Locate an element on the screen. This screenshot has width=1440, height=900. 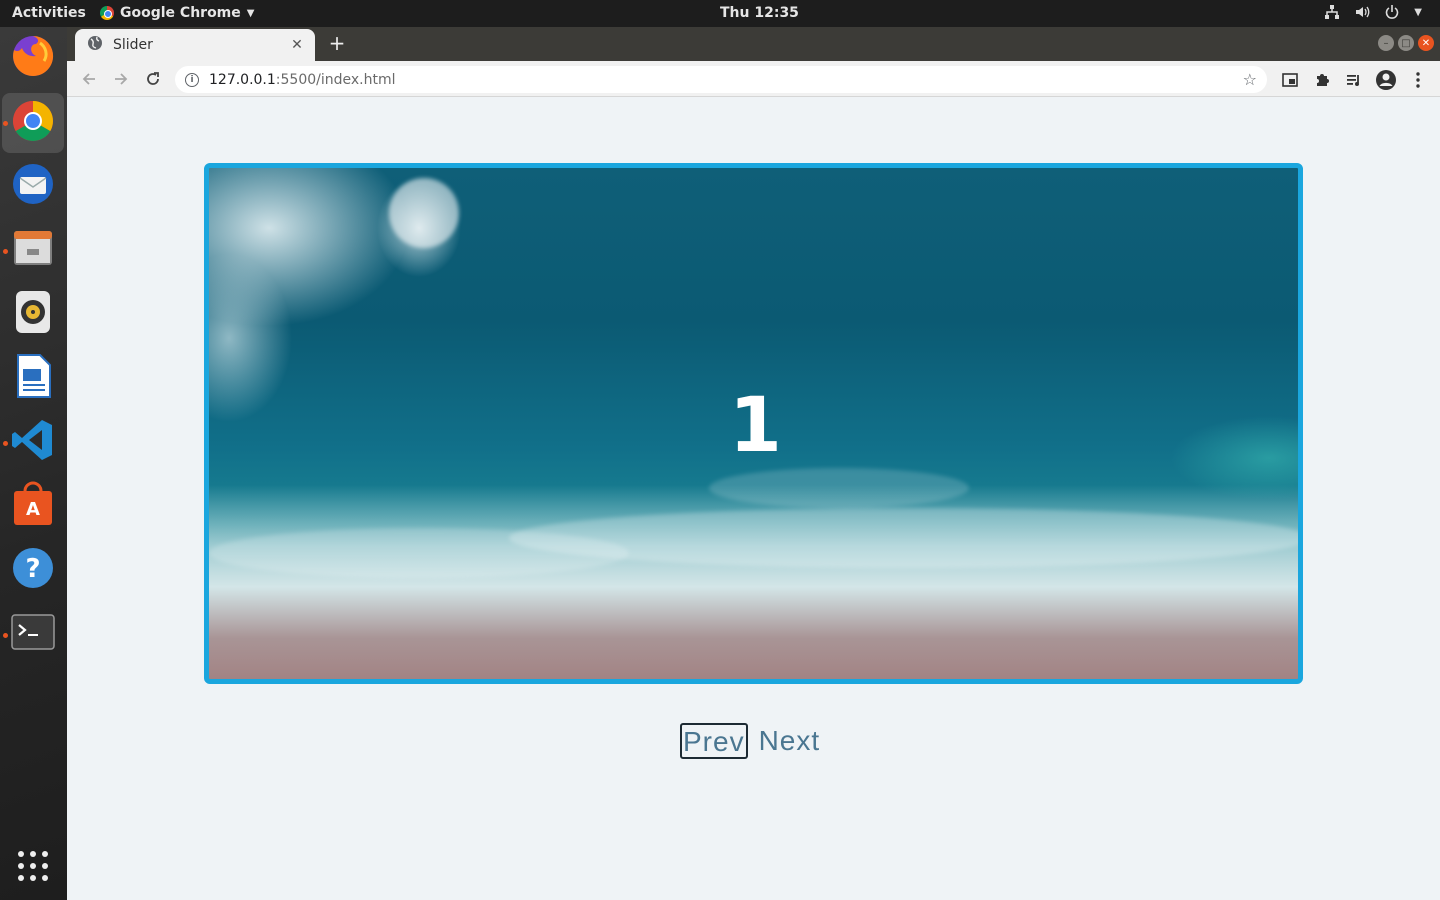
dock: A ? is located at coordinates (33, 463).